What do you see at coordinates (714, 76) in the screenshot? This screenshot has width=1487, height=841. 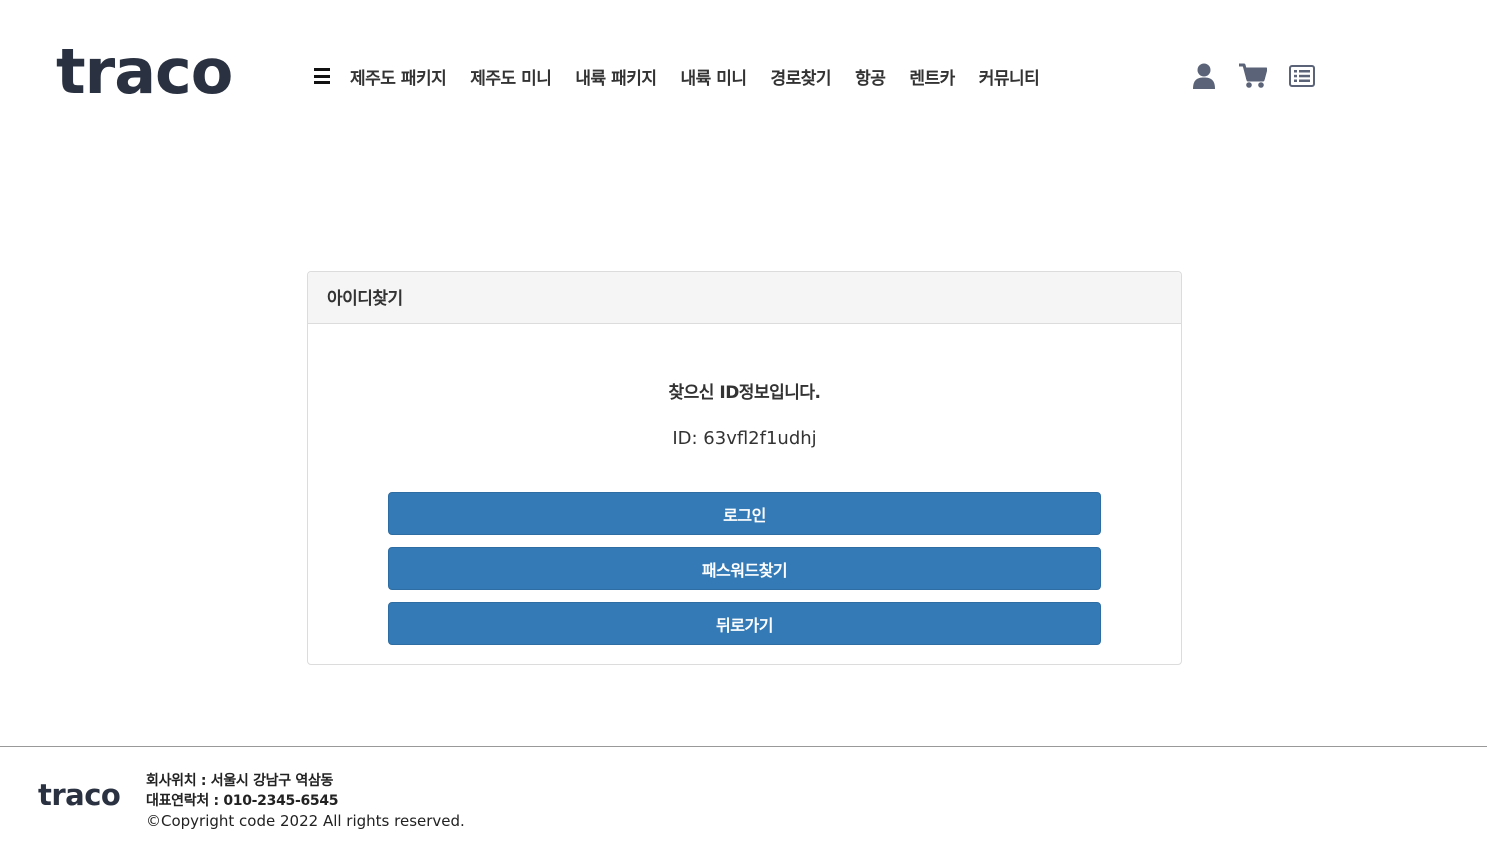 I see `nav-inland-mini: 내륙 미니` at bounding box center [714, 76].